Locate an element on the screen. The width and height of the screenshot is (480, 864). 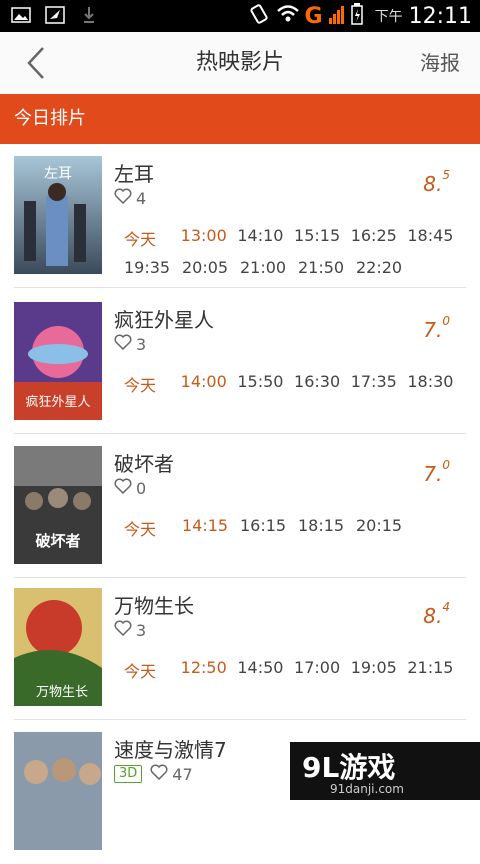
showtime: 14:15 is located at coordinates (211, 528).